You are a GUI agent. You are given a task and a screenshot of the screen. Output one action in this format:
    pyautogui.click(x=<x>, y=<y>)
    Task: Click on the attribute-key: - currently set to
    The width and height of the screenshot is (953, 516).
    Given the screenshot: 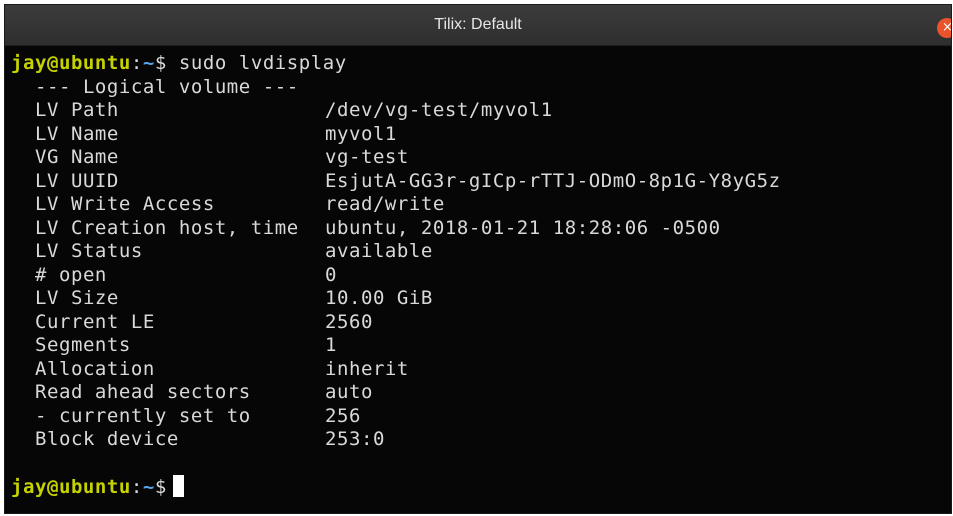 What is the action you would take?
    pyautogui.click(x=142, y=415)
    